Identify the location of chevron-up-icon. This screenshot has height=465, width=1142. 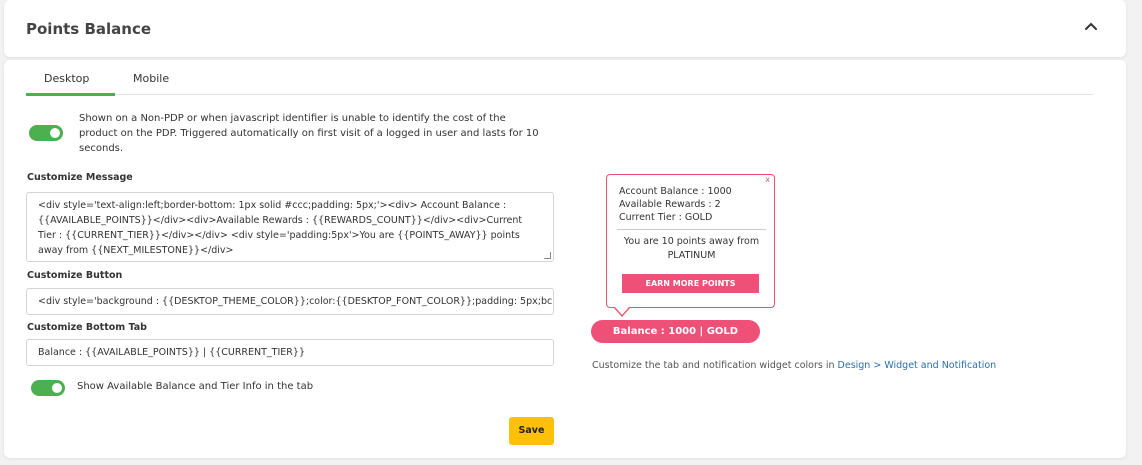
(1091, 27).